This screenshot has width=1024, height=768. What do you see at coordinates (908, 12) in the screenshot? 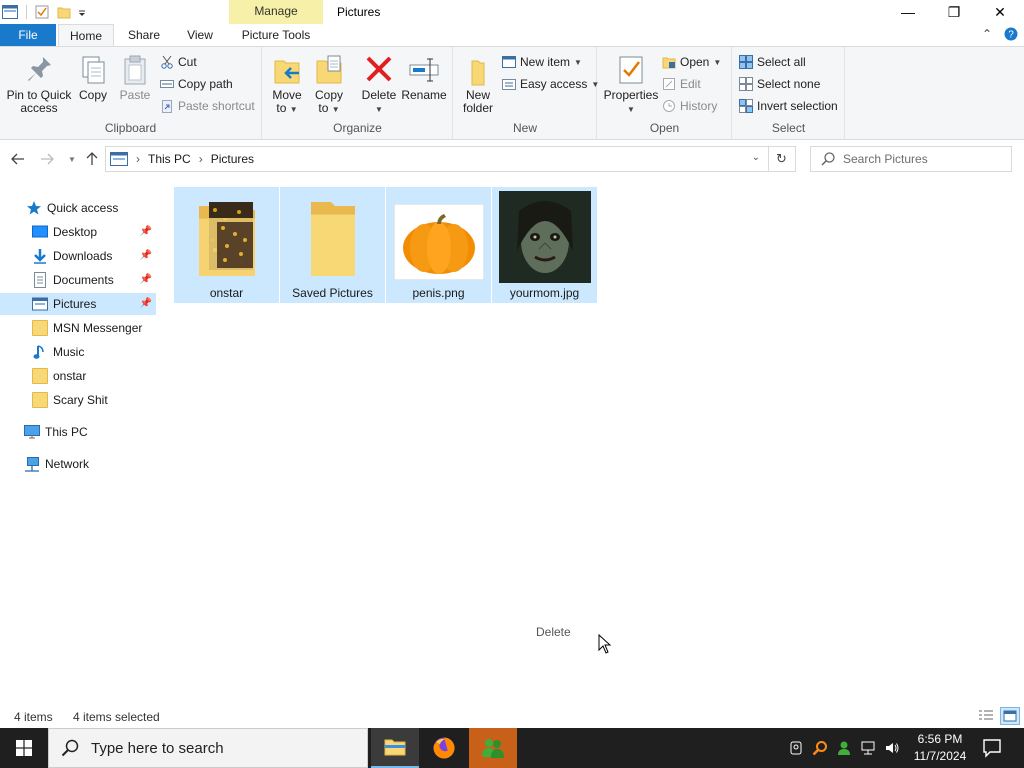
I see `minimize-button: —` at bounding box center [908, 12].